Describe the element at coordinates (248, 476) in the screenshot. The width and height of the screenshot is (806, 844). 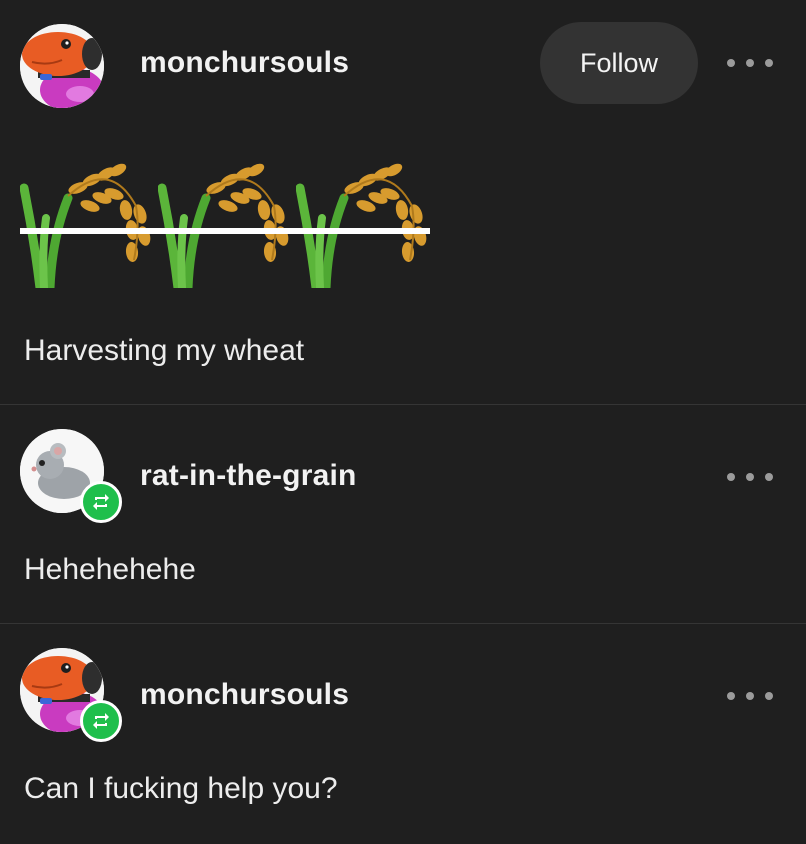
I see `post-username: rat-in-the-grain` at that location.